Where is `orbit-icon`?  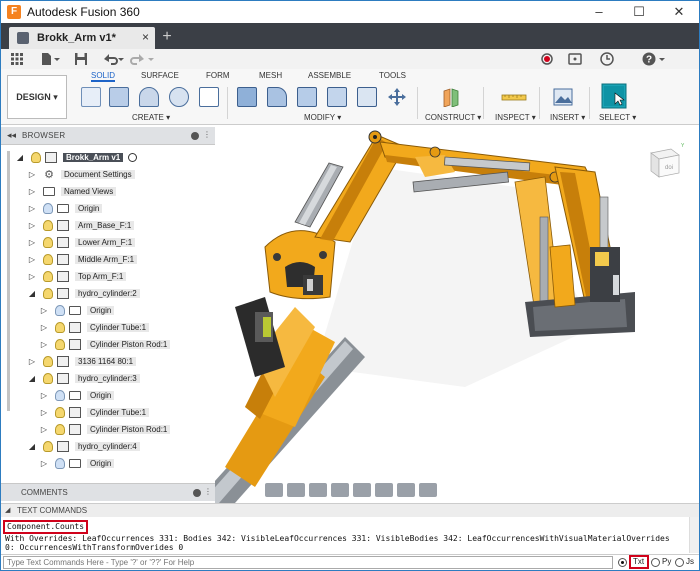 orbit-icon is located at coordinates (274, 490).